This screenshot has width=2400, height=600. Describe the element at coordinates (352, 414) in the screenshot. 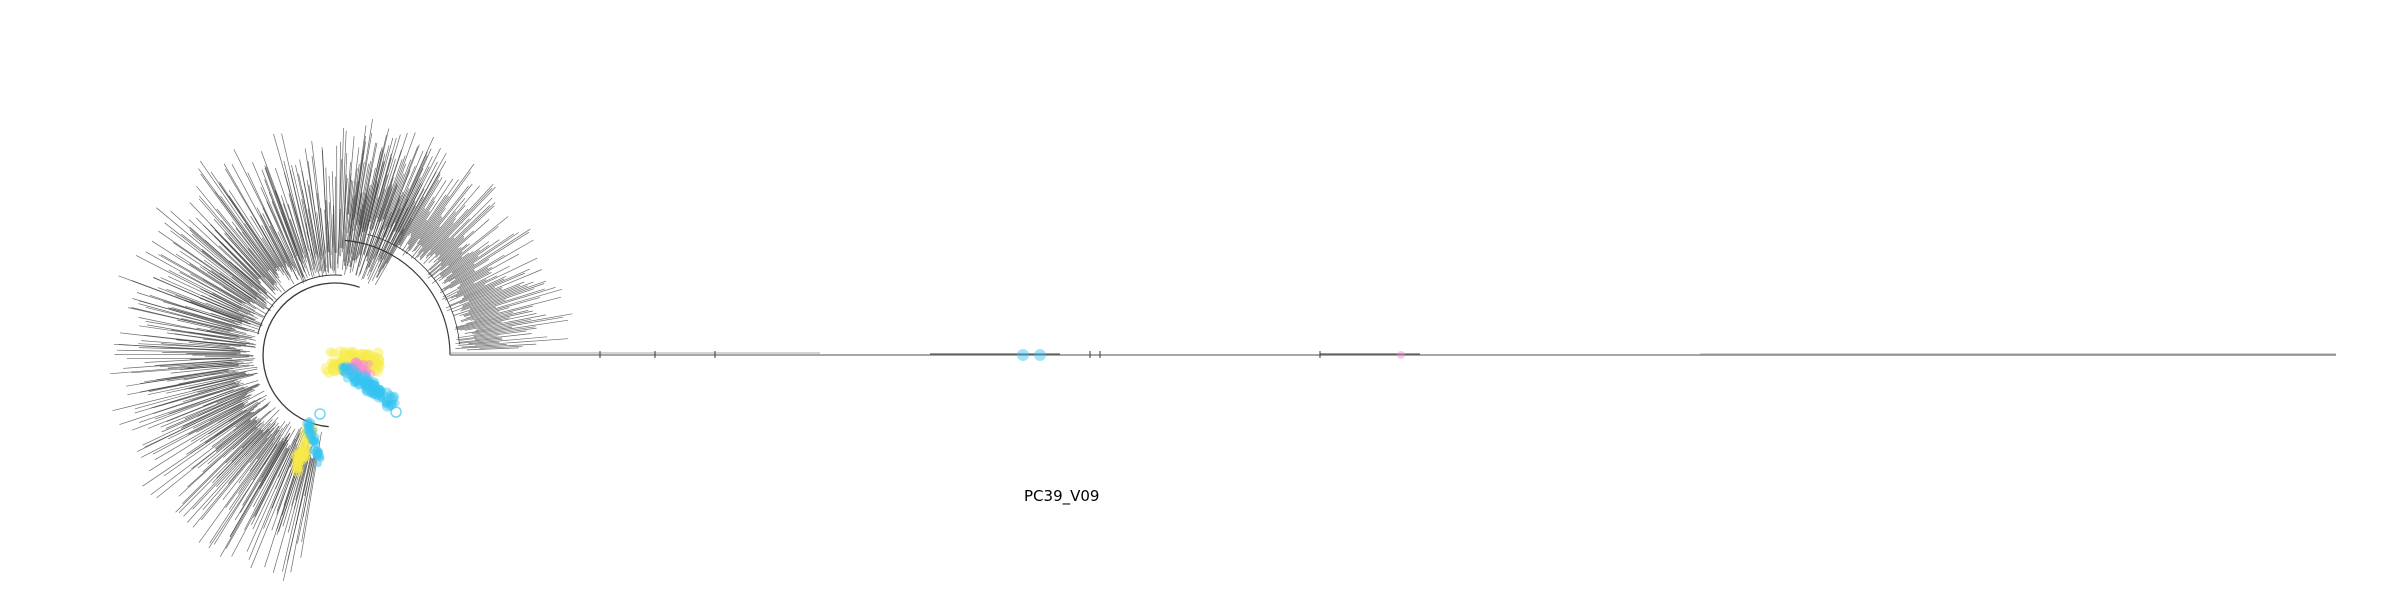

I see `highlight-group-cyan` at that location.